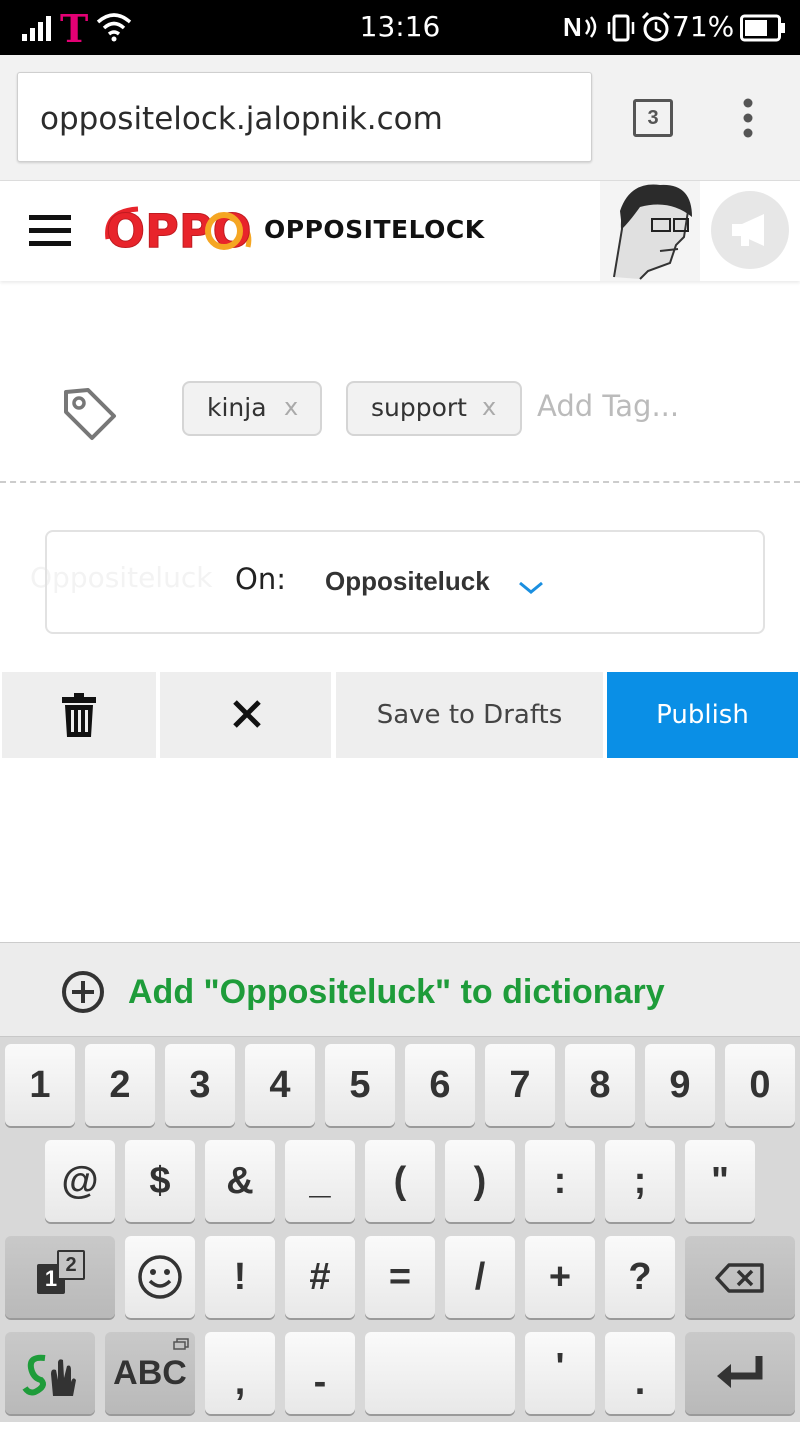 This screenshot has height=1432, width=800. Describe the element at coordinates (181, 1344) in the screenshot. I see `window-icon` at that location.